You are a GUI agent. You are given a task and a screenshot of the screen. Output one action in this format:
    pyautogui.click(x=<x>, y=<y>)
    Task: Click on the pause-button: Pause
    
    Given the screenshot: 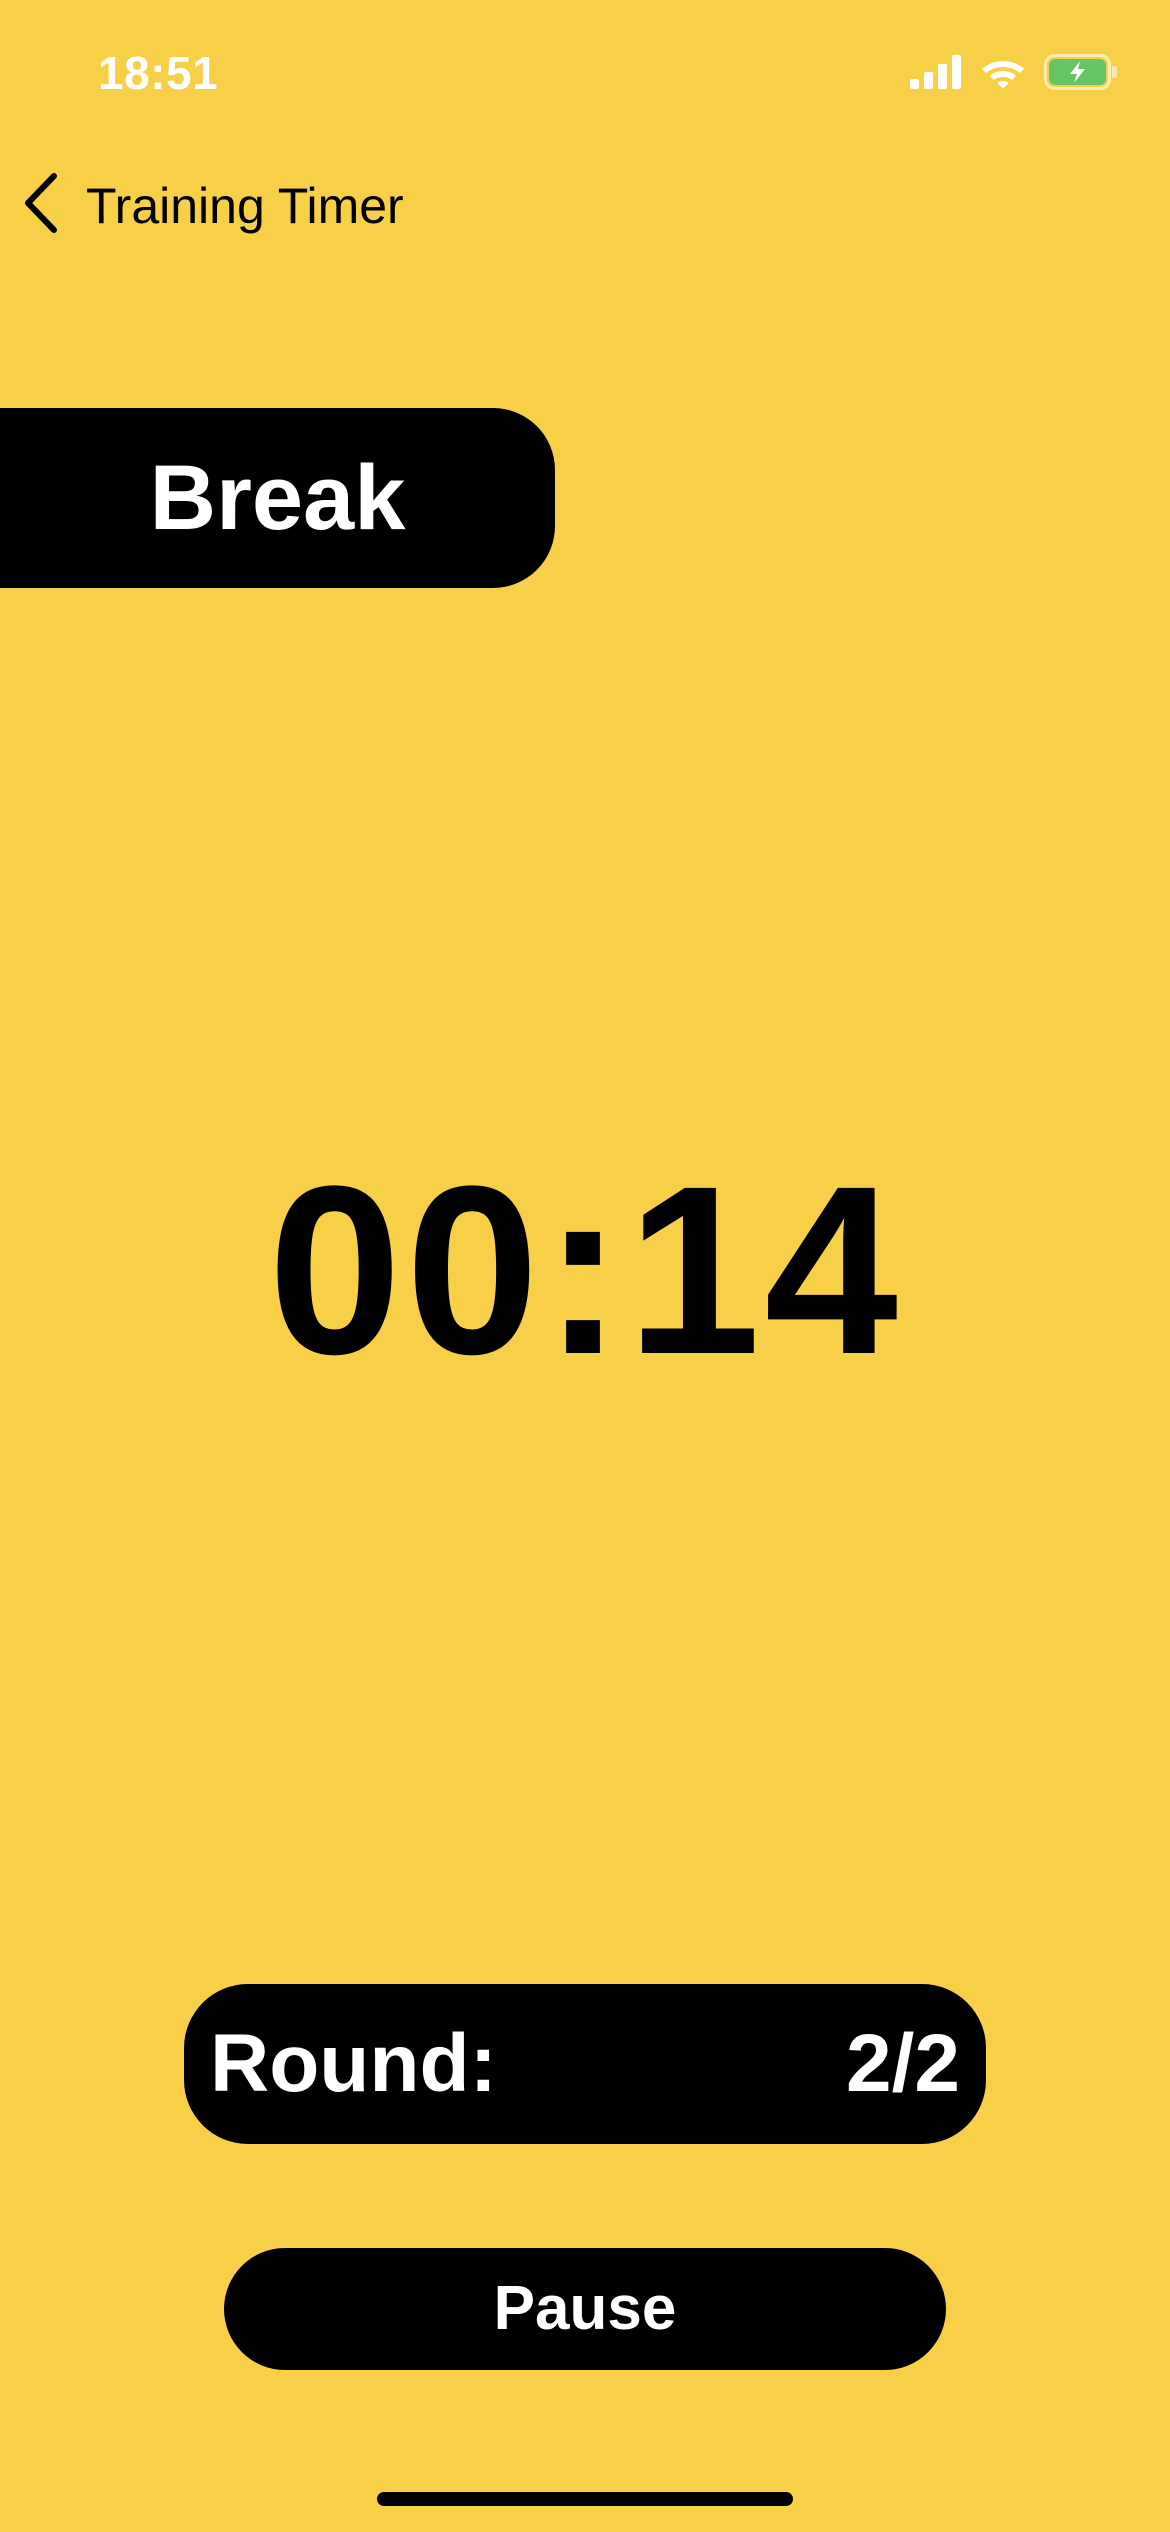 What is the action you would take?
    pyautogui.click(x=585, y=2309)
    